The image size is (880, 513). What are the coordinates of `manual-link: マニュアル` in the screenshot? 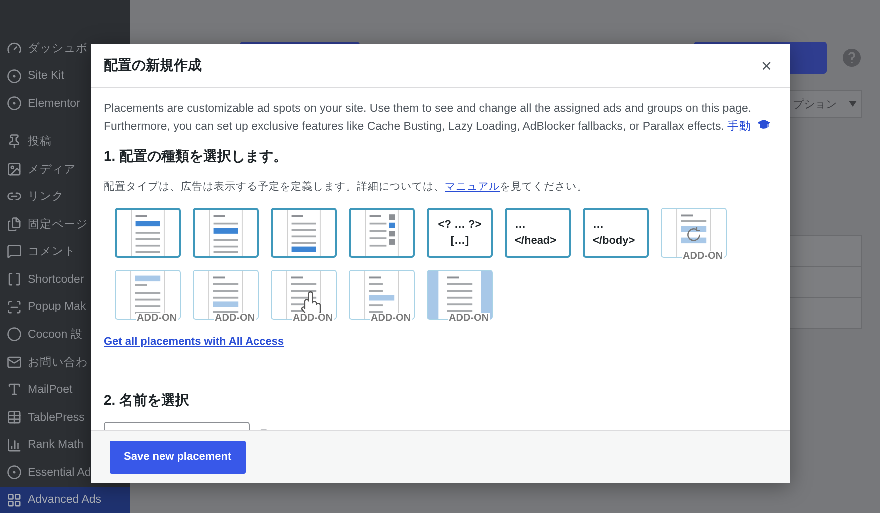 It's located at (472, 187).